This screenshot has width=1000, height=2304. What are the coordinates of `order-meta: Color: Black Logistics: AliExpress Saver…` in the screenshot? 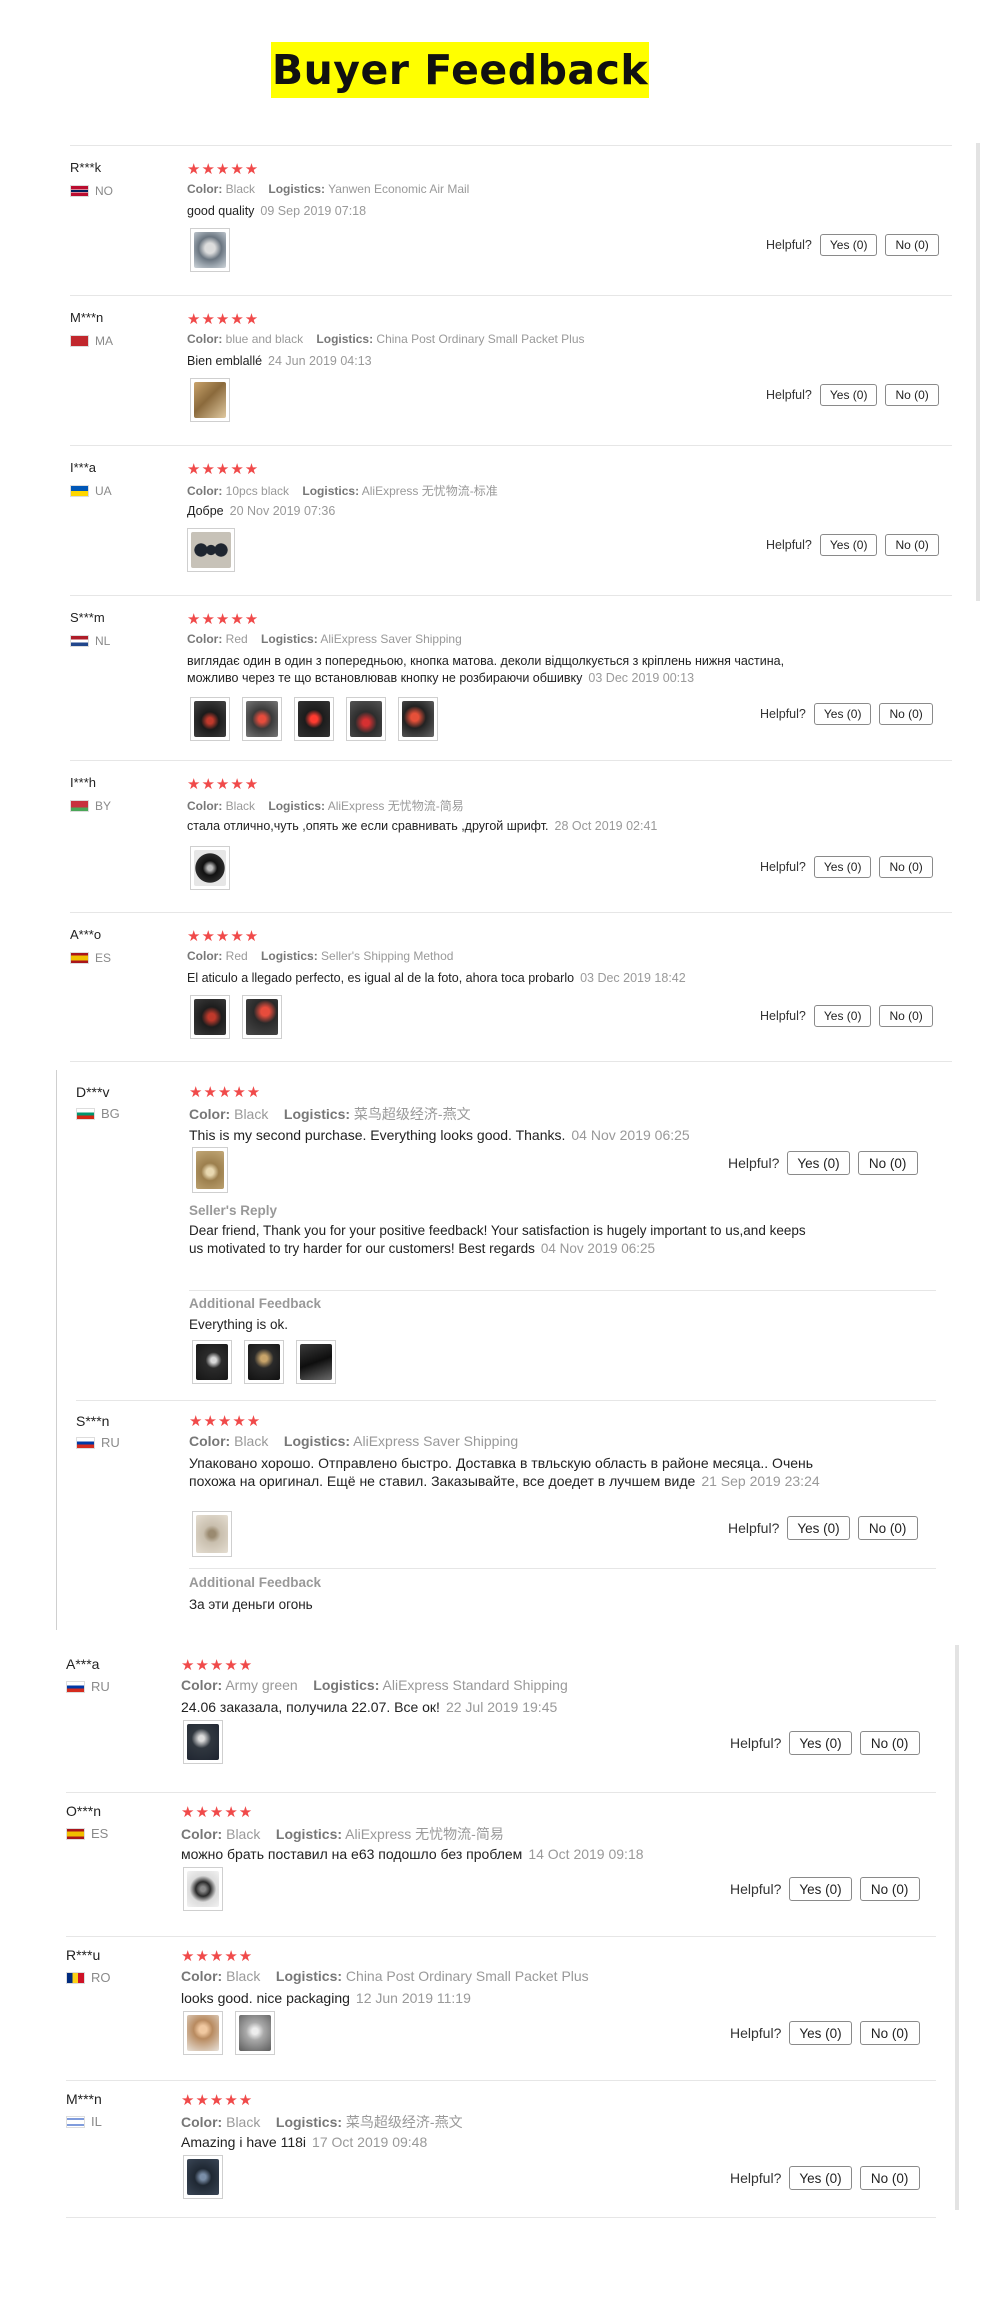 It's located at (354, 1441).